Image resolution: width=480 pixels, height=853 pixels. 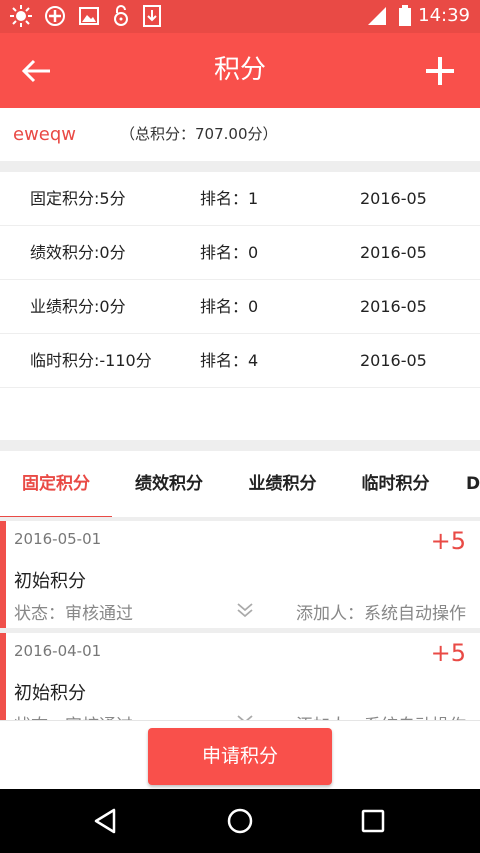 What do you see at coordinates (440, 71) in the screenshot?
I see `plus-icon` at bounding box center [440, 71].